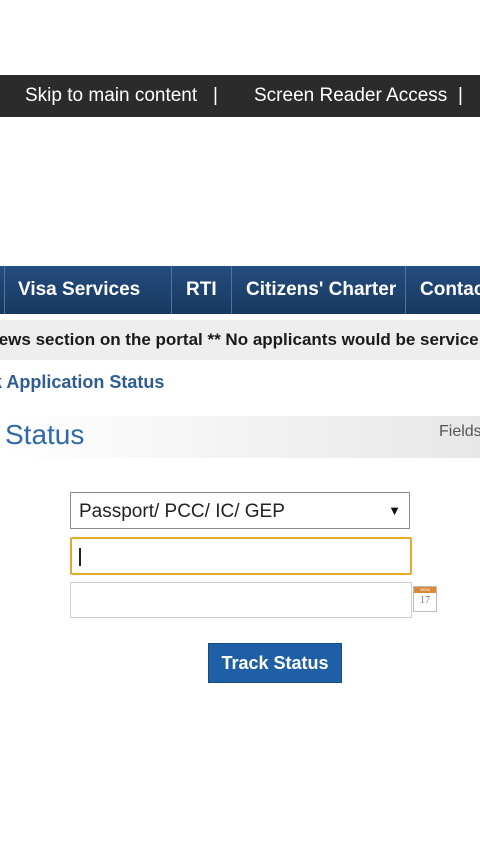  Describe the element at coordinates (45, 434) in the screenshot. I see `page-title: Status` at that location.